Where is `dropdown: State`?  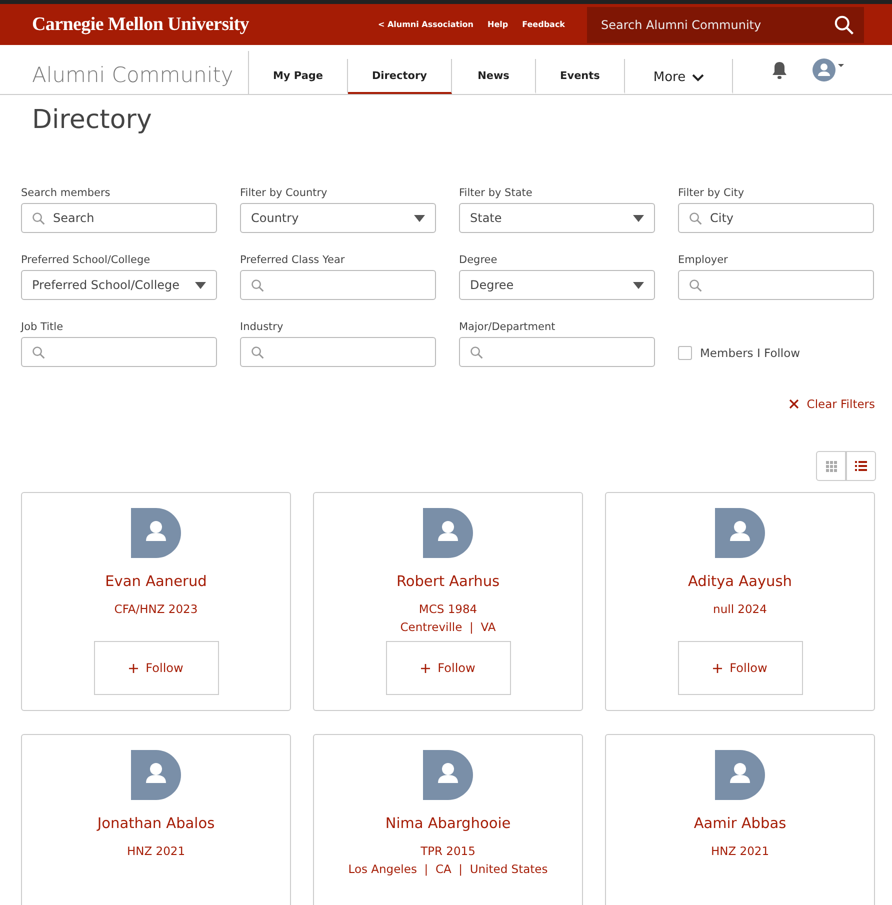 dropdown: State is located at coordinates (557, 218).